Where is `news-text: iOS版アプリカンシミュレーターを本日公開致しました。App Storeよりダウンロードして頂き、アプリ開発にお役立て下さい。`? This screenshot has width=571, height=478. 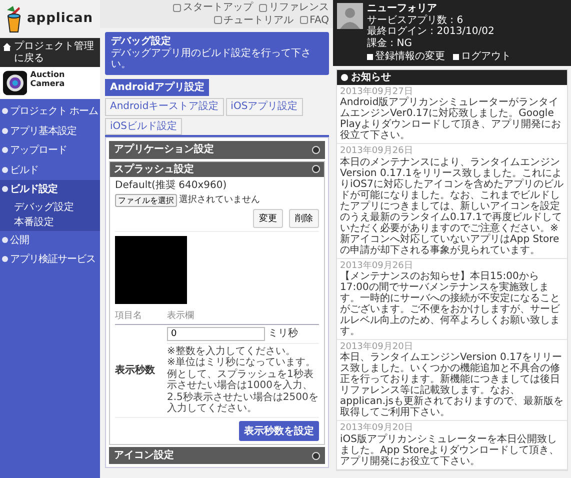 news-text: iOS版アプリカンシミュレーターを本日公開致しました。App Storeよりダウンロードして頂き、アプリ開発にお役立て下さい。 is located at coordinates (450, 450).